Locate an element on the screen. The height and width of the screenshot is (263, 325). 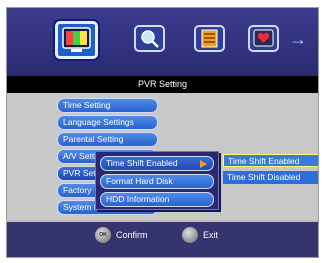
confirm-label: Confirm is located at coordinates (132, 235).